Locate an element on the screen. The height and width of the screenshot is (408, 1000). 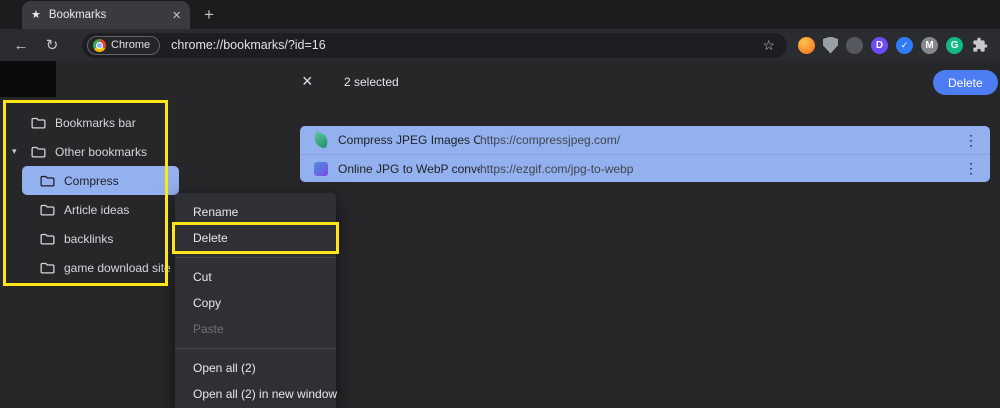
selected-count-label: 2 selected is located at coordinates (371, 82).